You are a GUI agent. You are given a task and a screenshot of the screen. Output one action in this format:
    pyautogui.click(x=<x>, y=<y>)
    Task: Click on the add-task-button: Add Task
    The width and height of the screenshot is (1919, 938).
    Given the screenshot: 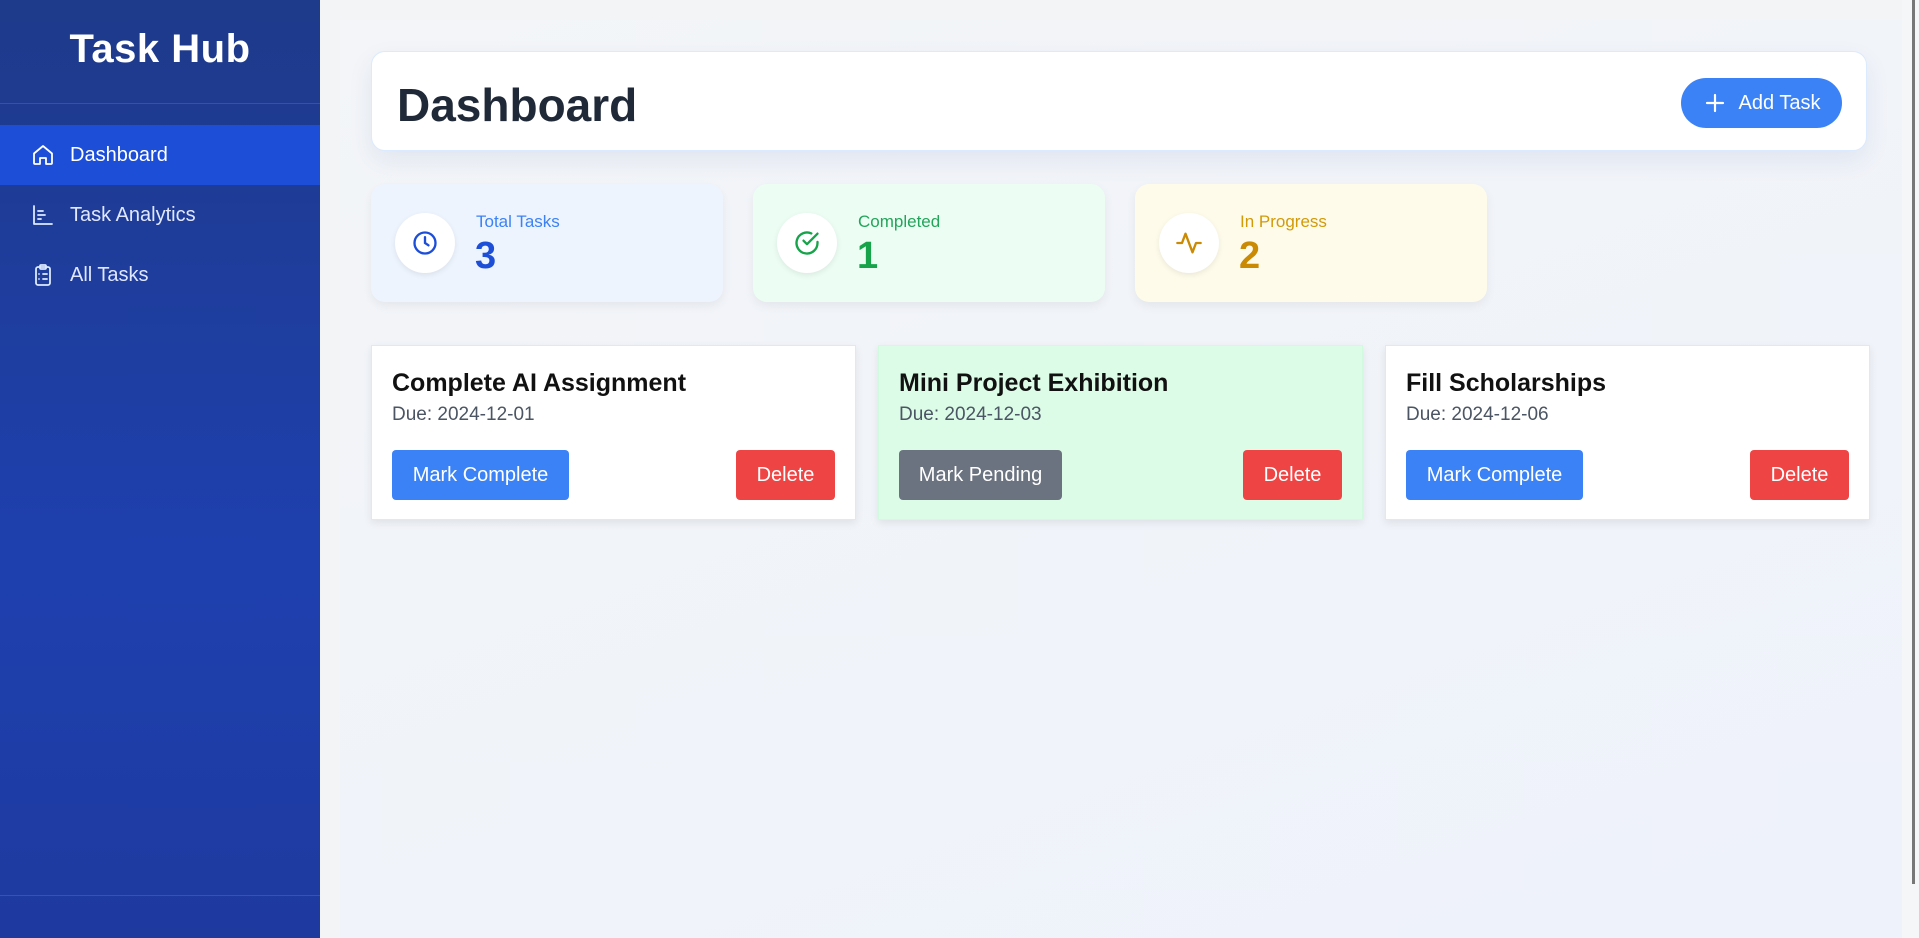 What is the action you would take?
    pyautogui.click(x=1761, y=103)
    